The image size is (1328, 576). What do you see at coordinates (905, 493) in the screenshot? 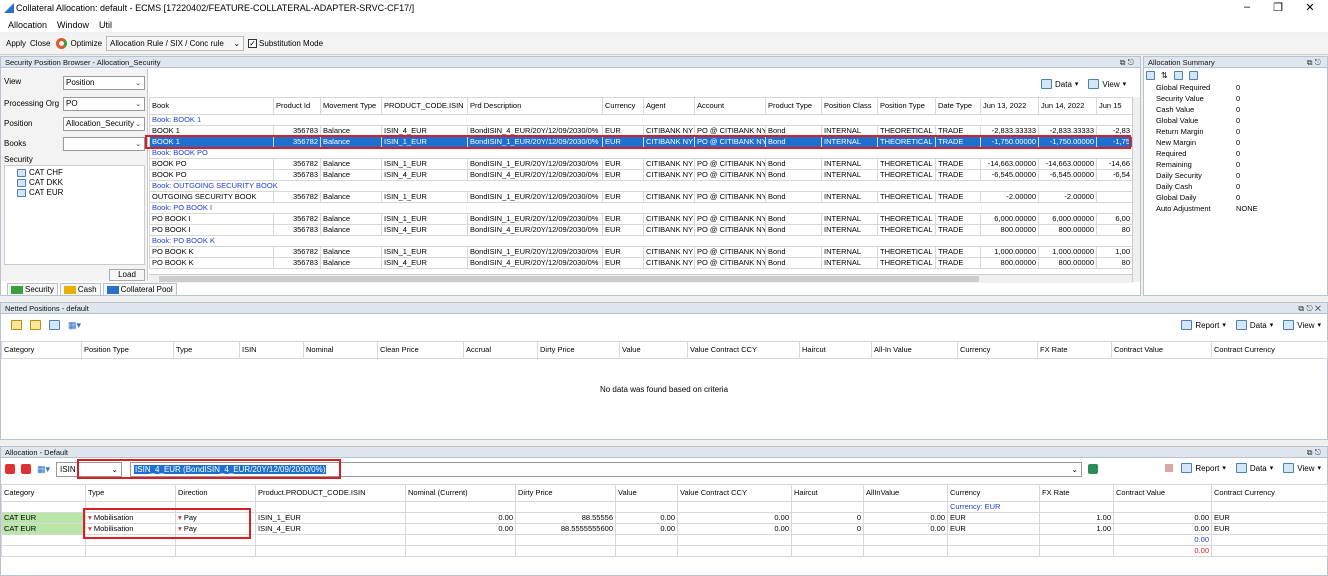
I see `column-header: AllInValue` at bounding box center [905, 493].